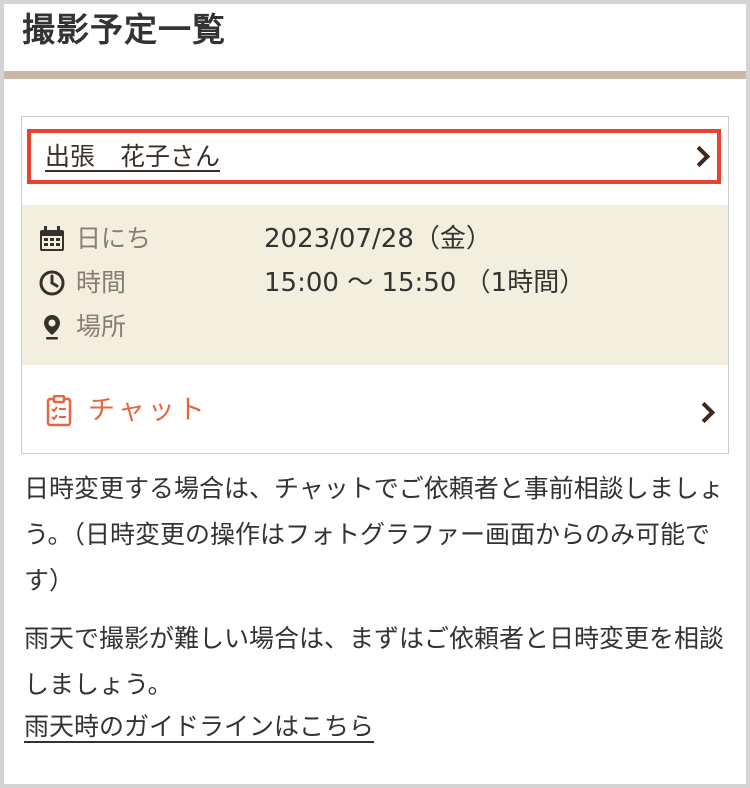 This screenshot has height=788, width=750. What do you see at coordinates (101, 326) in the screenshot?
I see `place-label: 場所` at bounding box center [101, 326].